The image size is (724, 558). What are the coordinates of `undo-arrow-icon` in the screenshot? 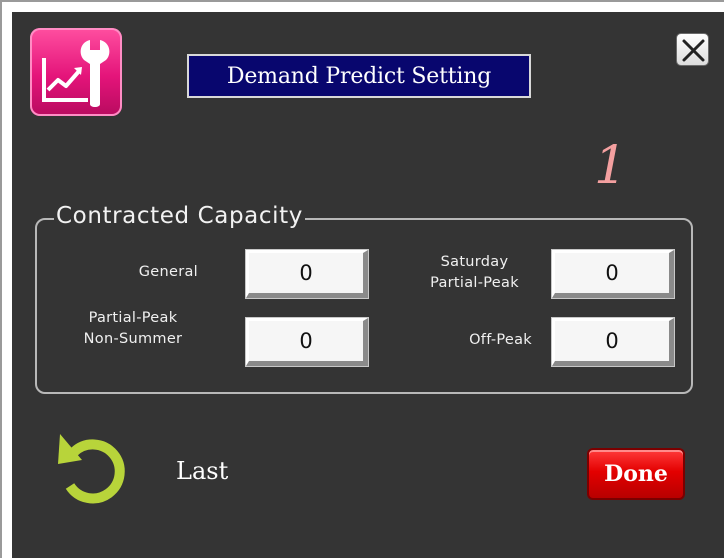 It's located at (91, 469).